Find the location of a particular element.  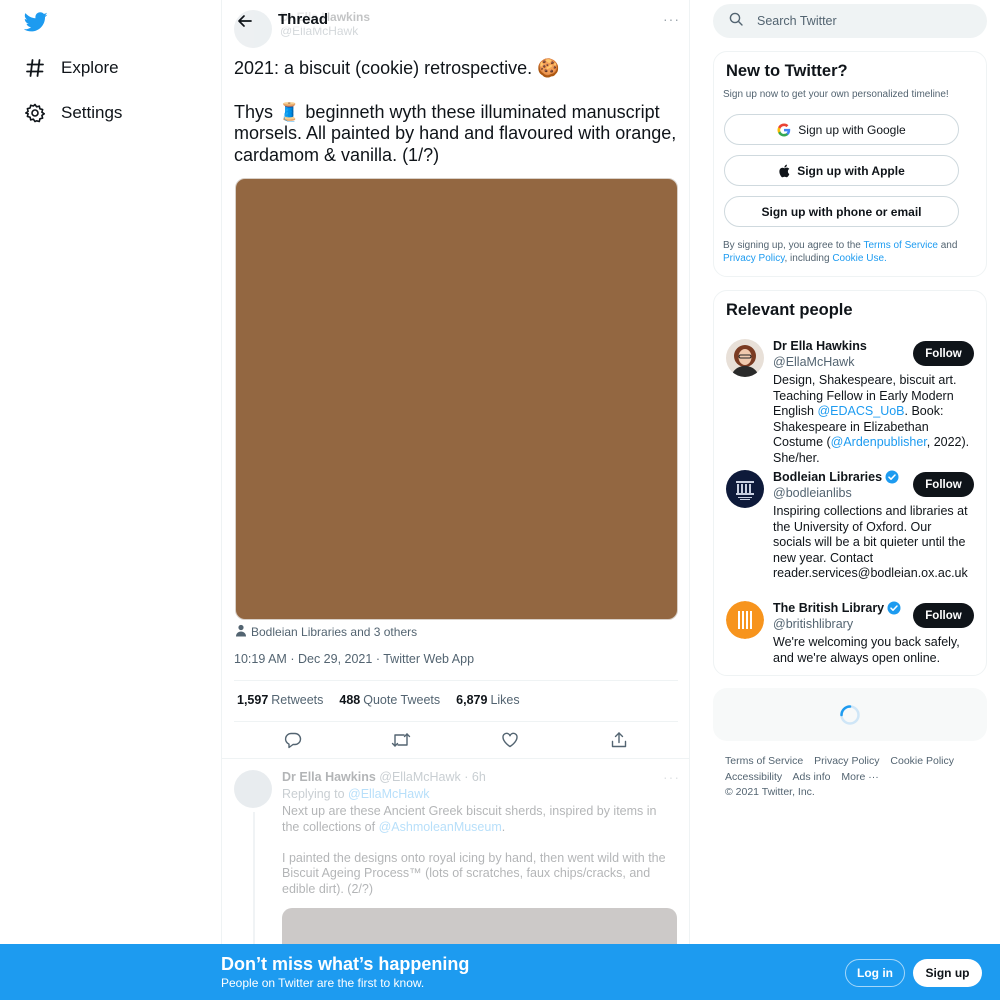

replying-to: Replying to @EllaMcHawk is located at coordinates (356, 794).